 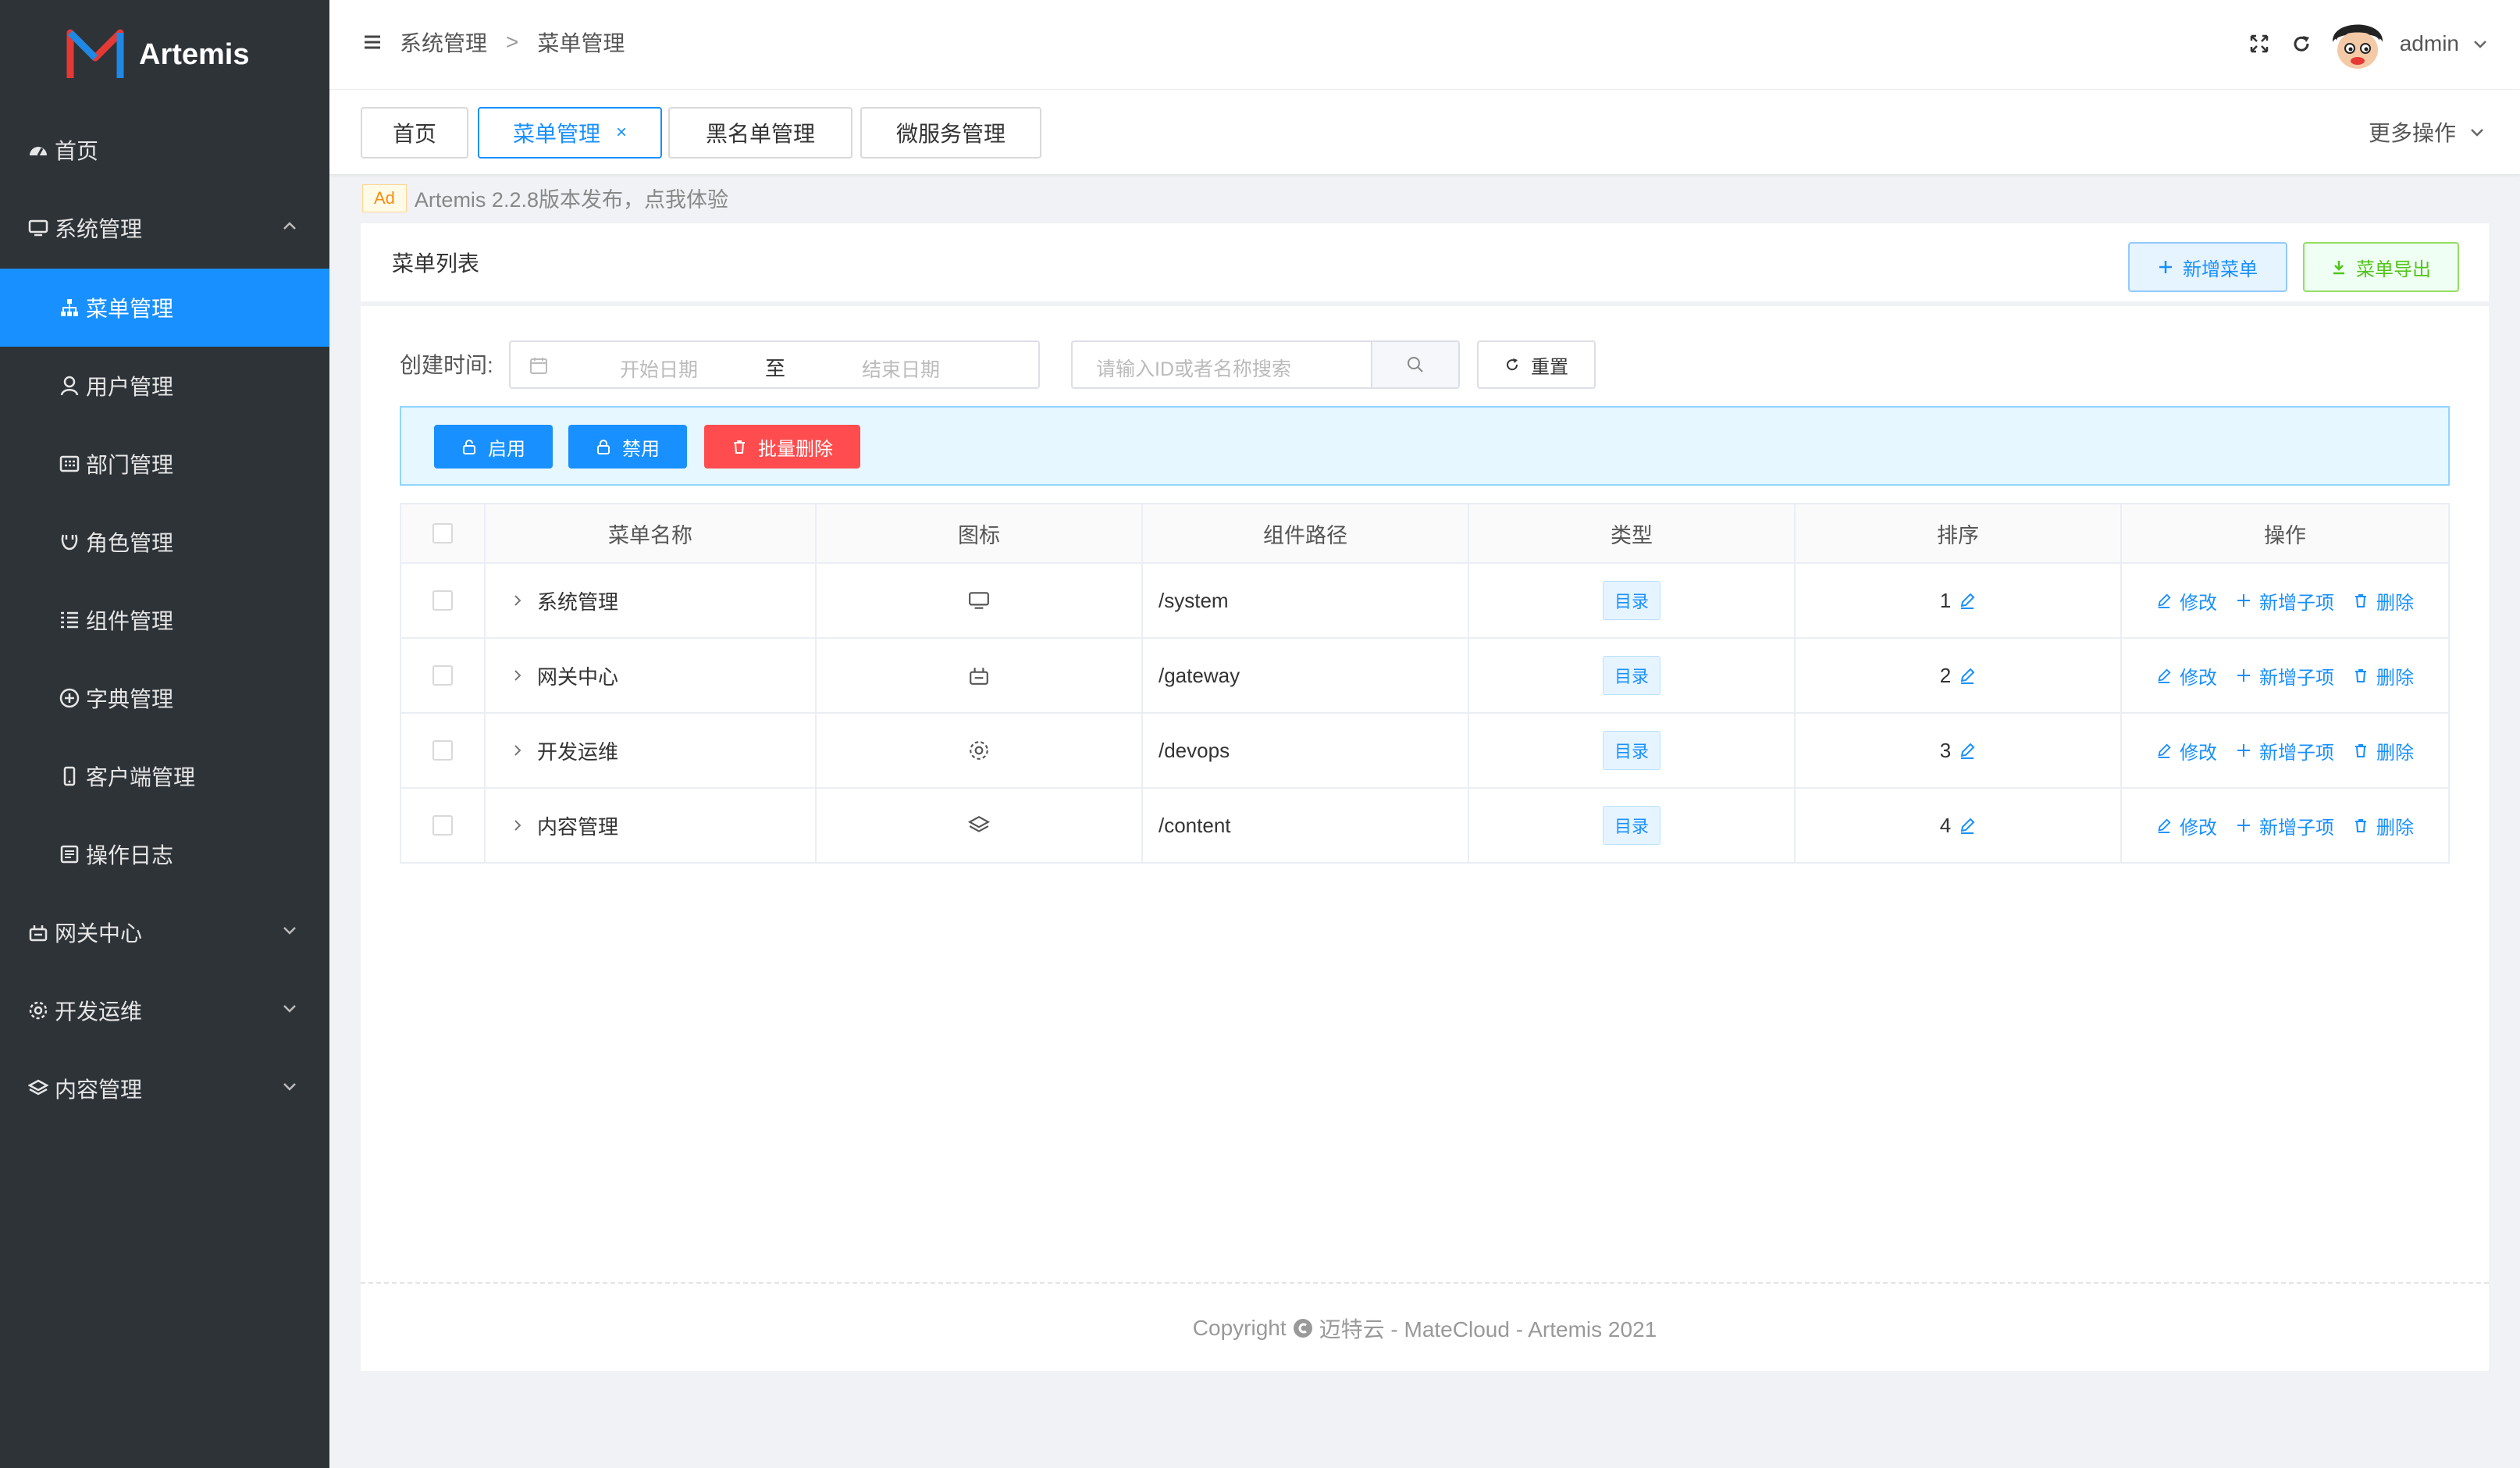 I want to click on sidebar-item-role: 角色管理, so click(x=164, y=542).